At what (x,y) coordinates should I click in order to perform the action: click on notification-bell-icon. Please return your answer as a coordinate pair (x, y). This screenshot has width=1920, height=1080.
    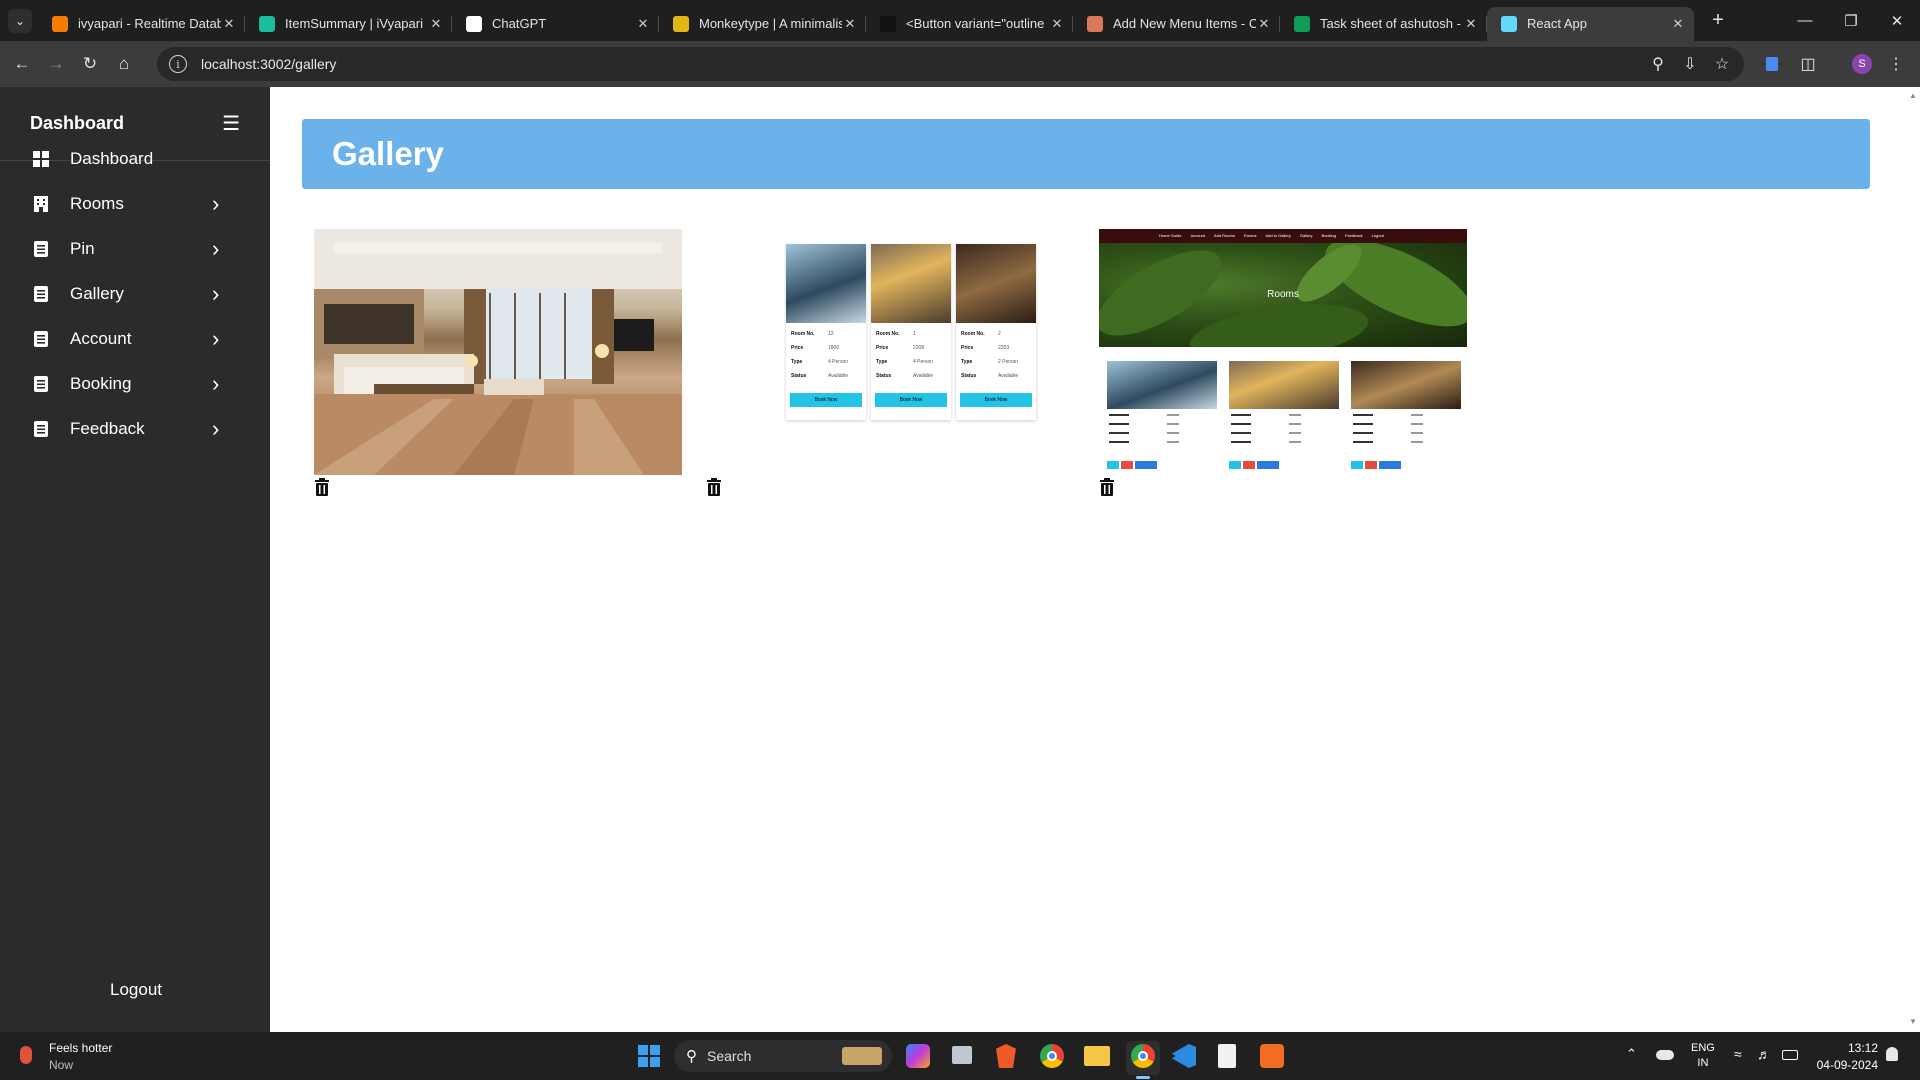
    Looking at the image, I should click on (1892, 1054).